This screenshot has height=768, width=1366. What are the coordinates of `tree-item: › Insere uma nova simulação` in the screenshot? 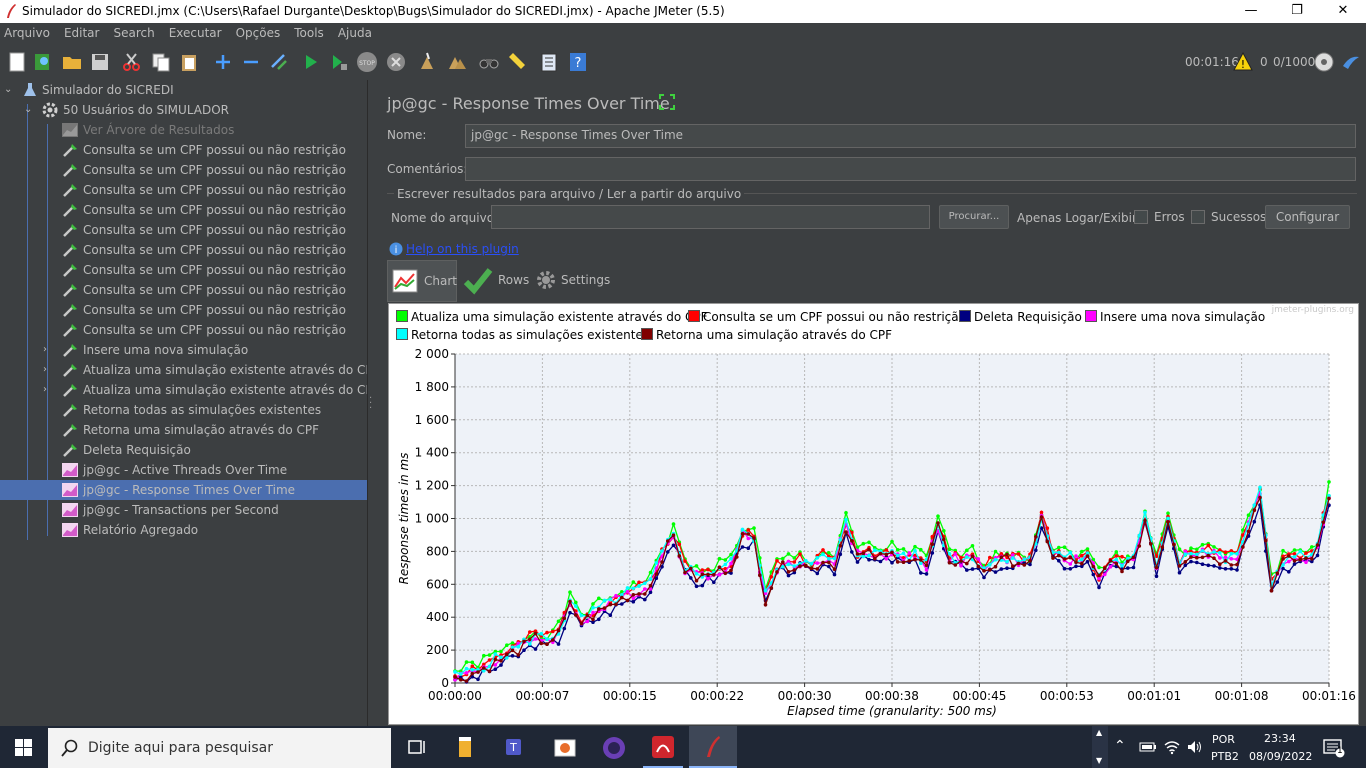 It's located at (183, 350).